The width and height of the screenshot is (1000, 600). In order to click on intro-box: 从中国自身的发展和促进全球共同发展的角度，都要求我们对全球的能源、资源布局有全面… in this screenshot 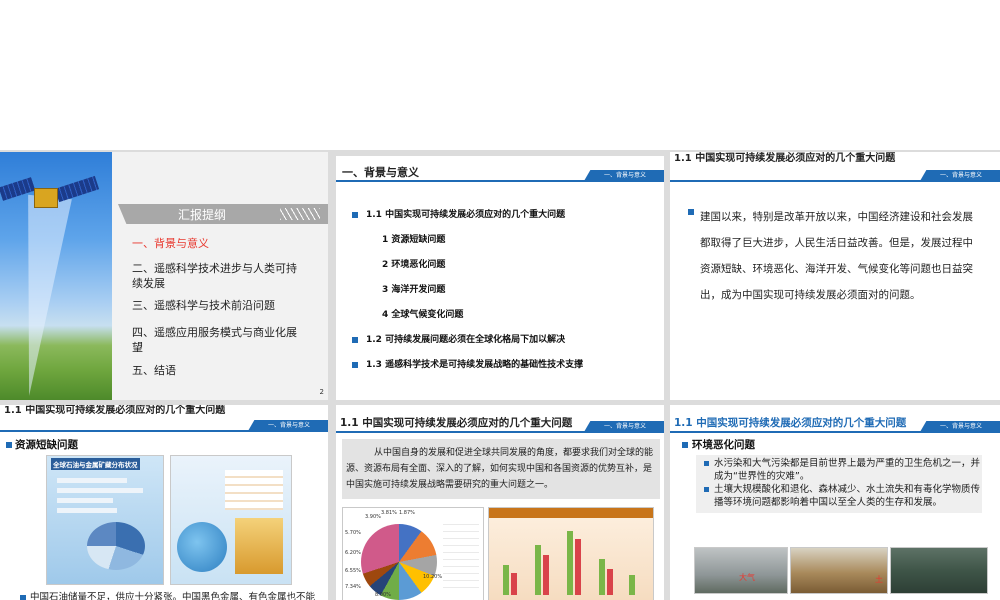, I will do `click(501, 469)`.